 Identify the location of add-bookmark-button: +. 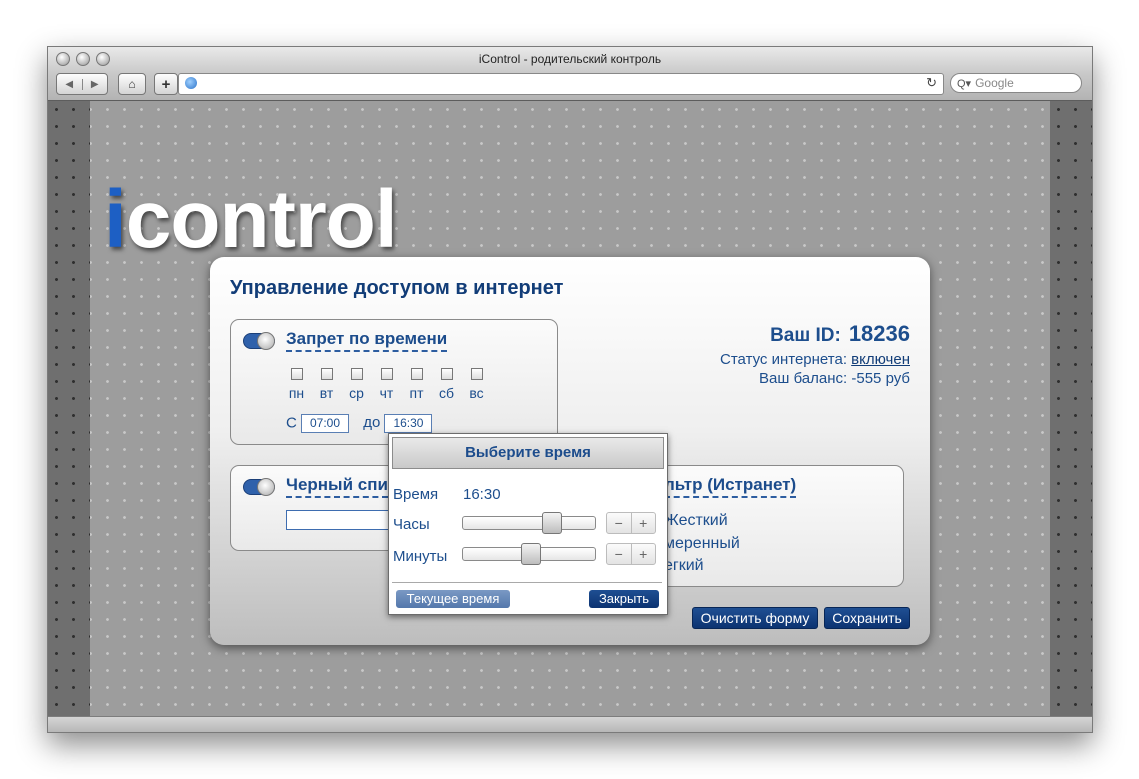
(166, 84).